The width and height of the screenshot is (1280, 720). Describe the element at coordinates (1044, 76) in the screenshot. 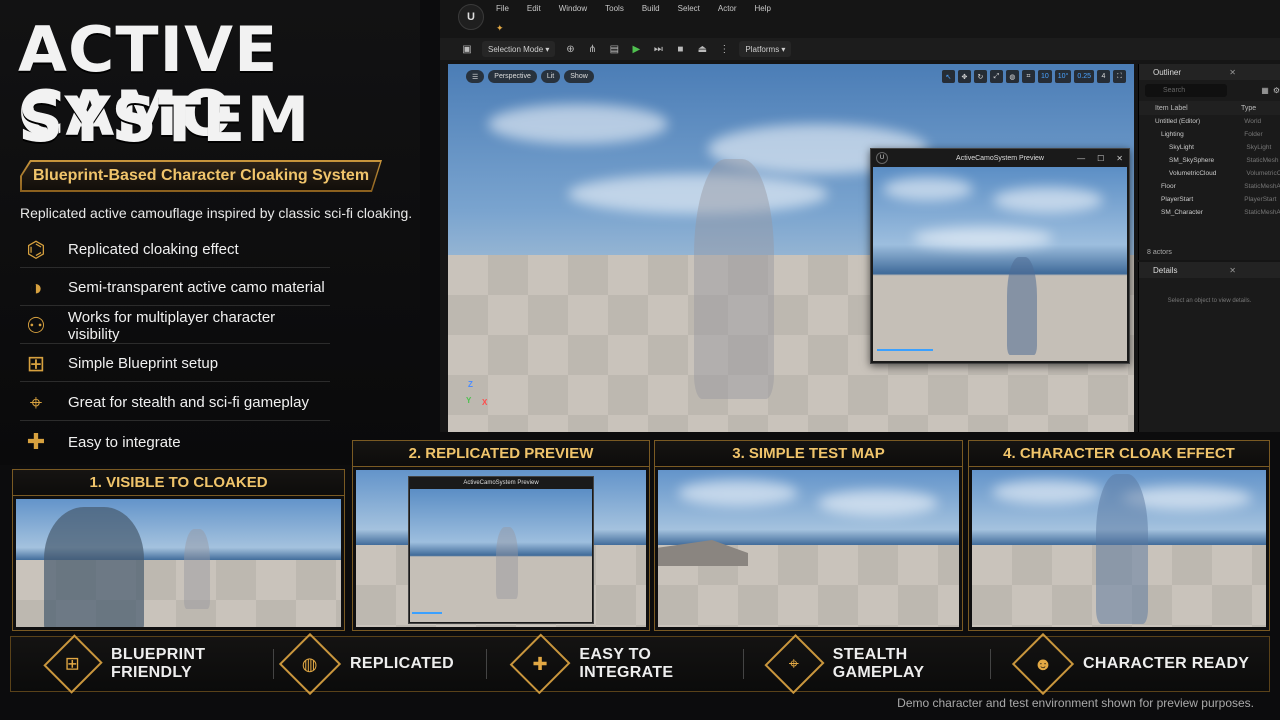

I see `grid-snap-value: 10` at that location.